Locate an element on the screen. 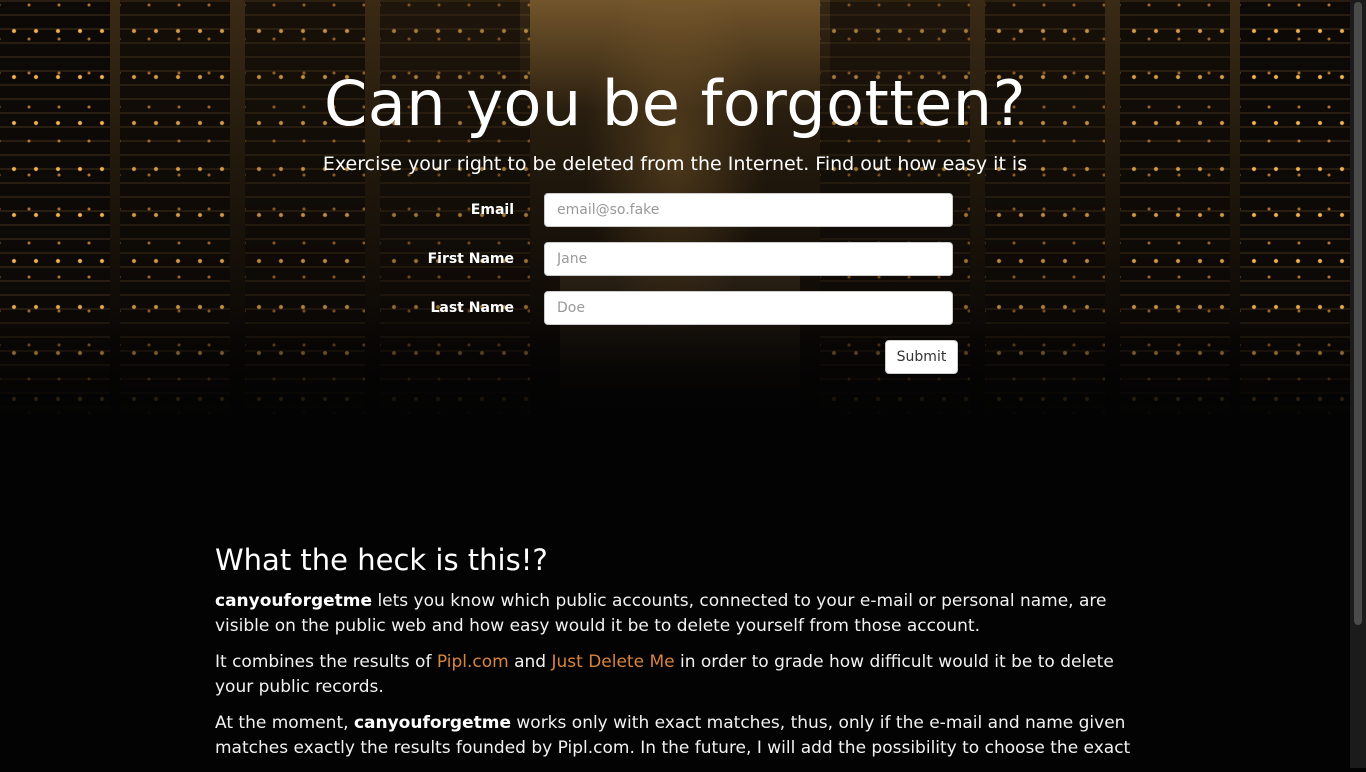 This screenshot has width=1366, height=772. page-scrollbar is located at coordinates (1358, 384).